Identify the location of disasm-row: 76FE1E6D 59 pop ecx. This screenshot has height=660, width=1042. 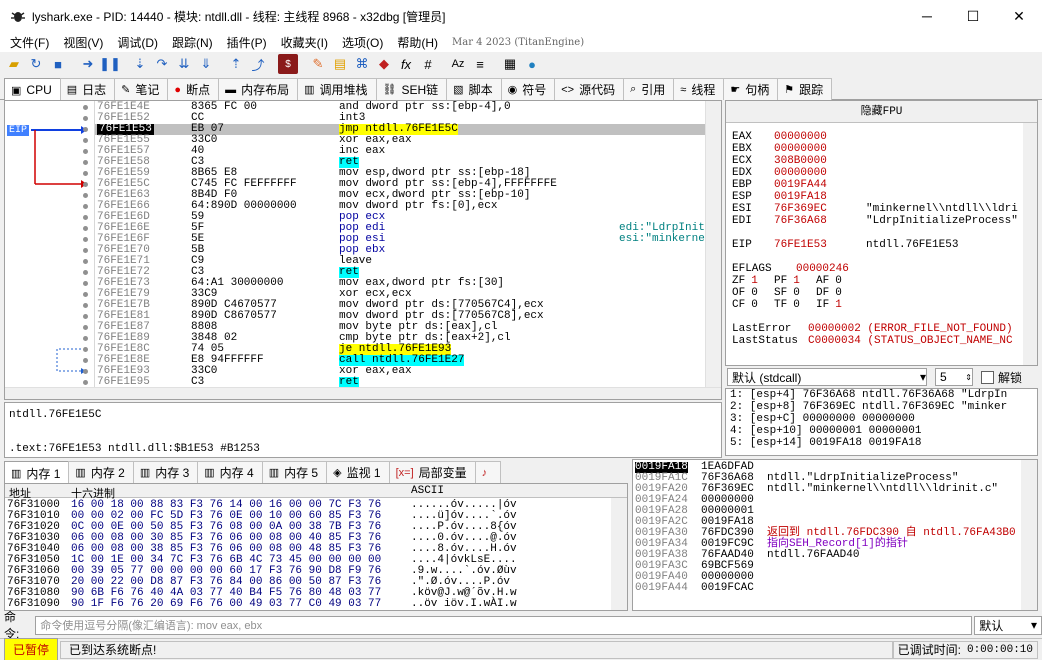
(400, 217).